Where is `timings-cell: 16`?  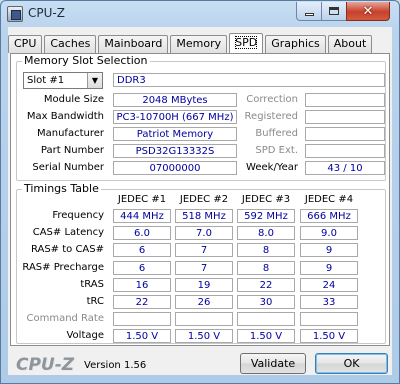 timings-cell: 16 is located at coordinates (142, 285).